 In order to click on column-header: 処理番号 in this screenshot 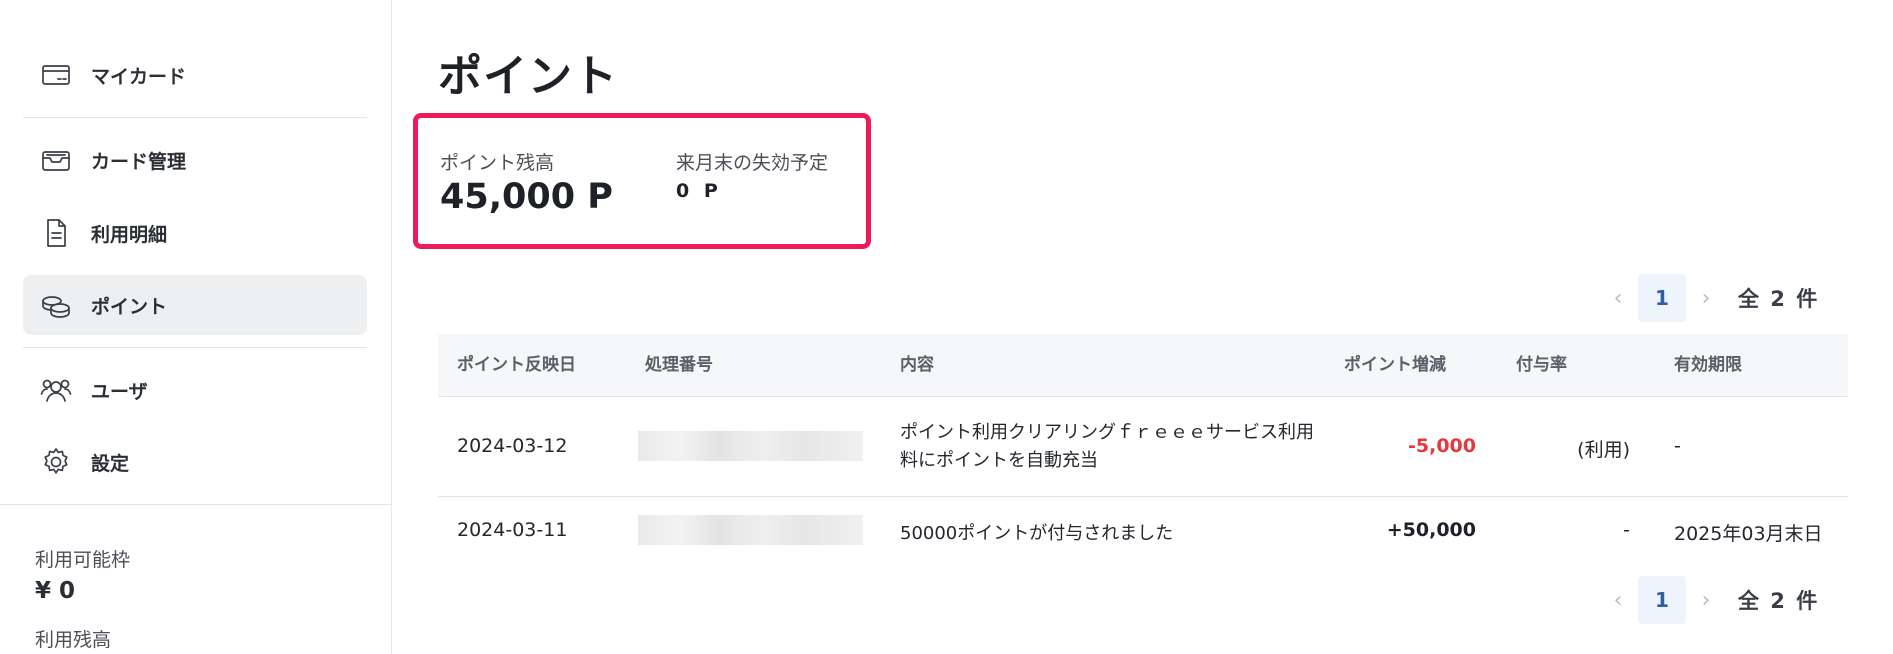, I will do `click(679, 365)`.